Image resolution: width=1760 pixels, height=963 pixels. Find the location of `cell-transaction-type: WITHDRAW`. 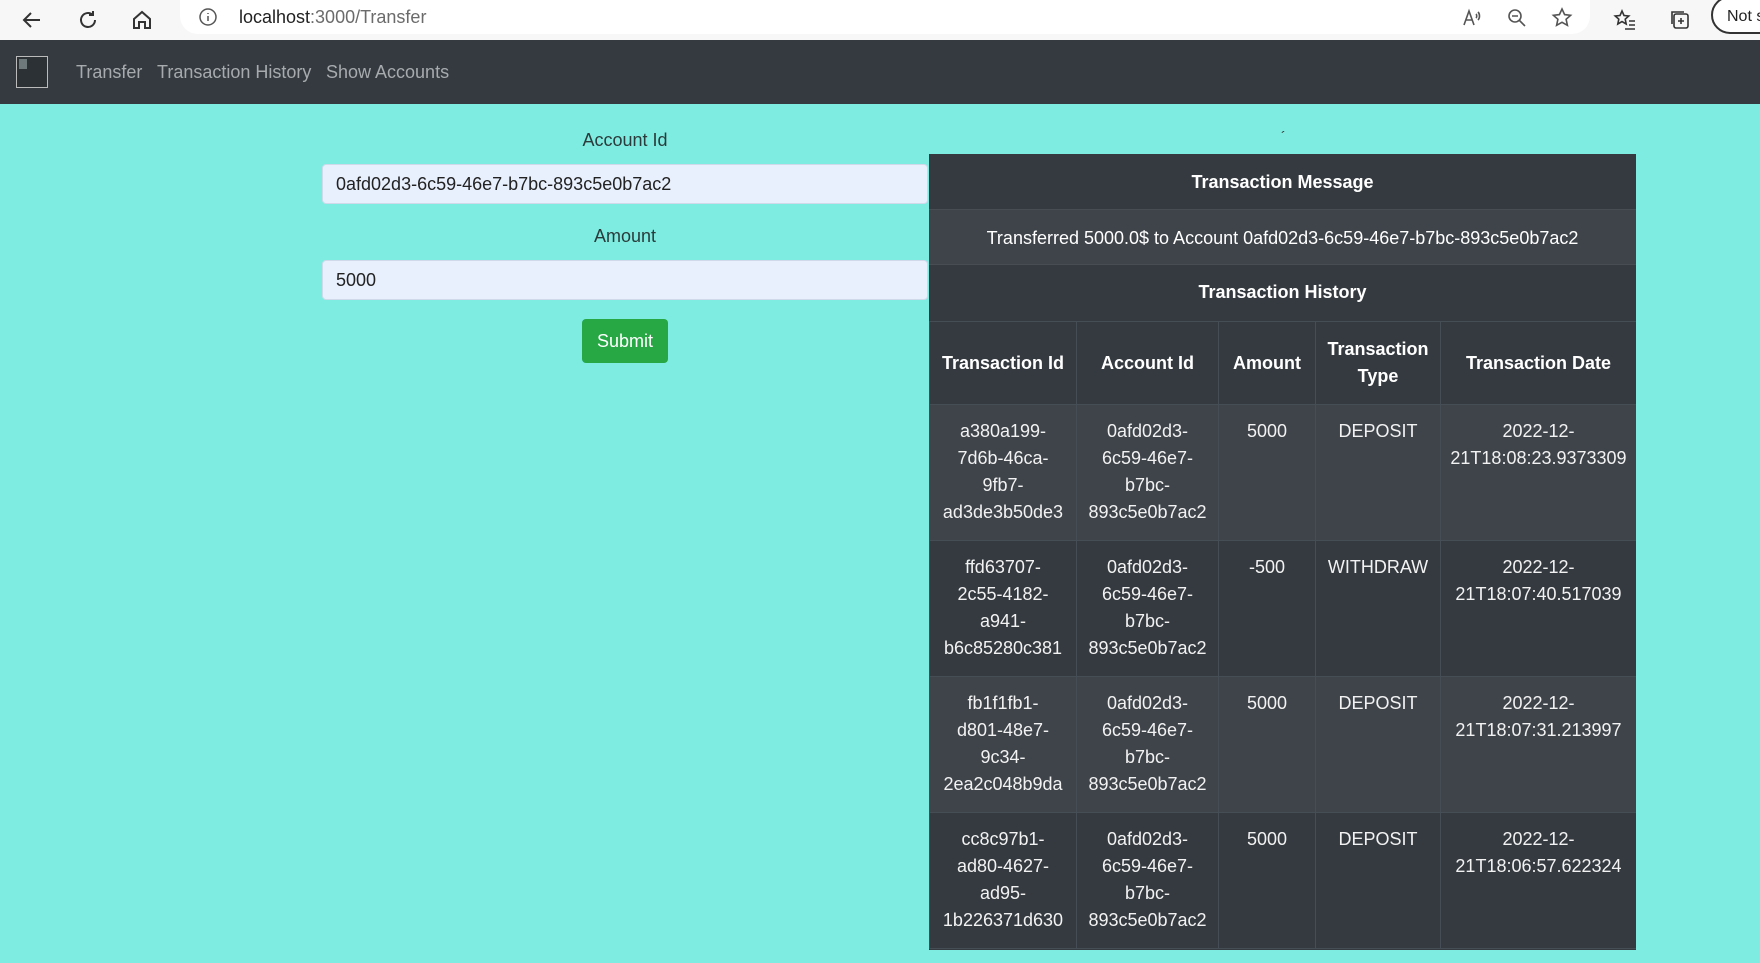

cell-transaction-type: WITHDRAW is located at coordinates (1378, 608).